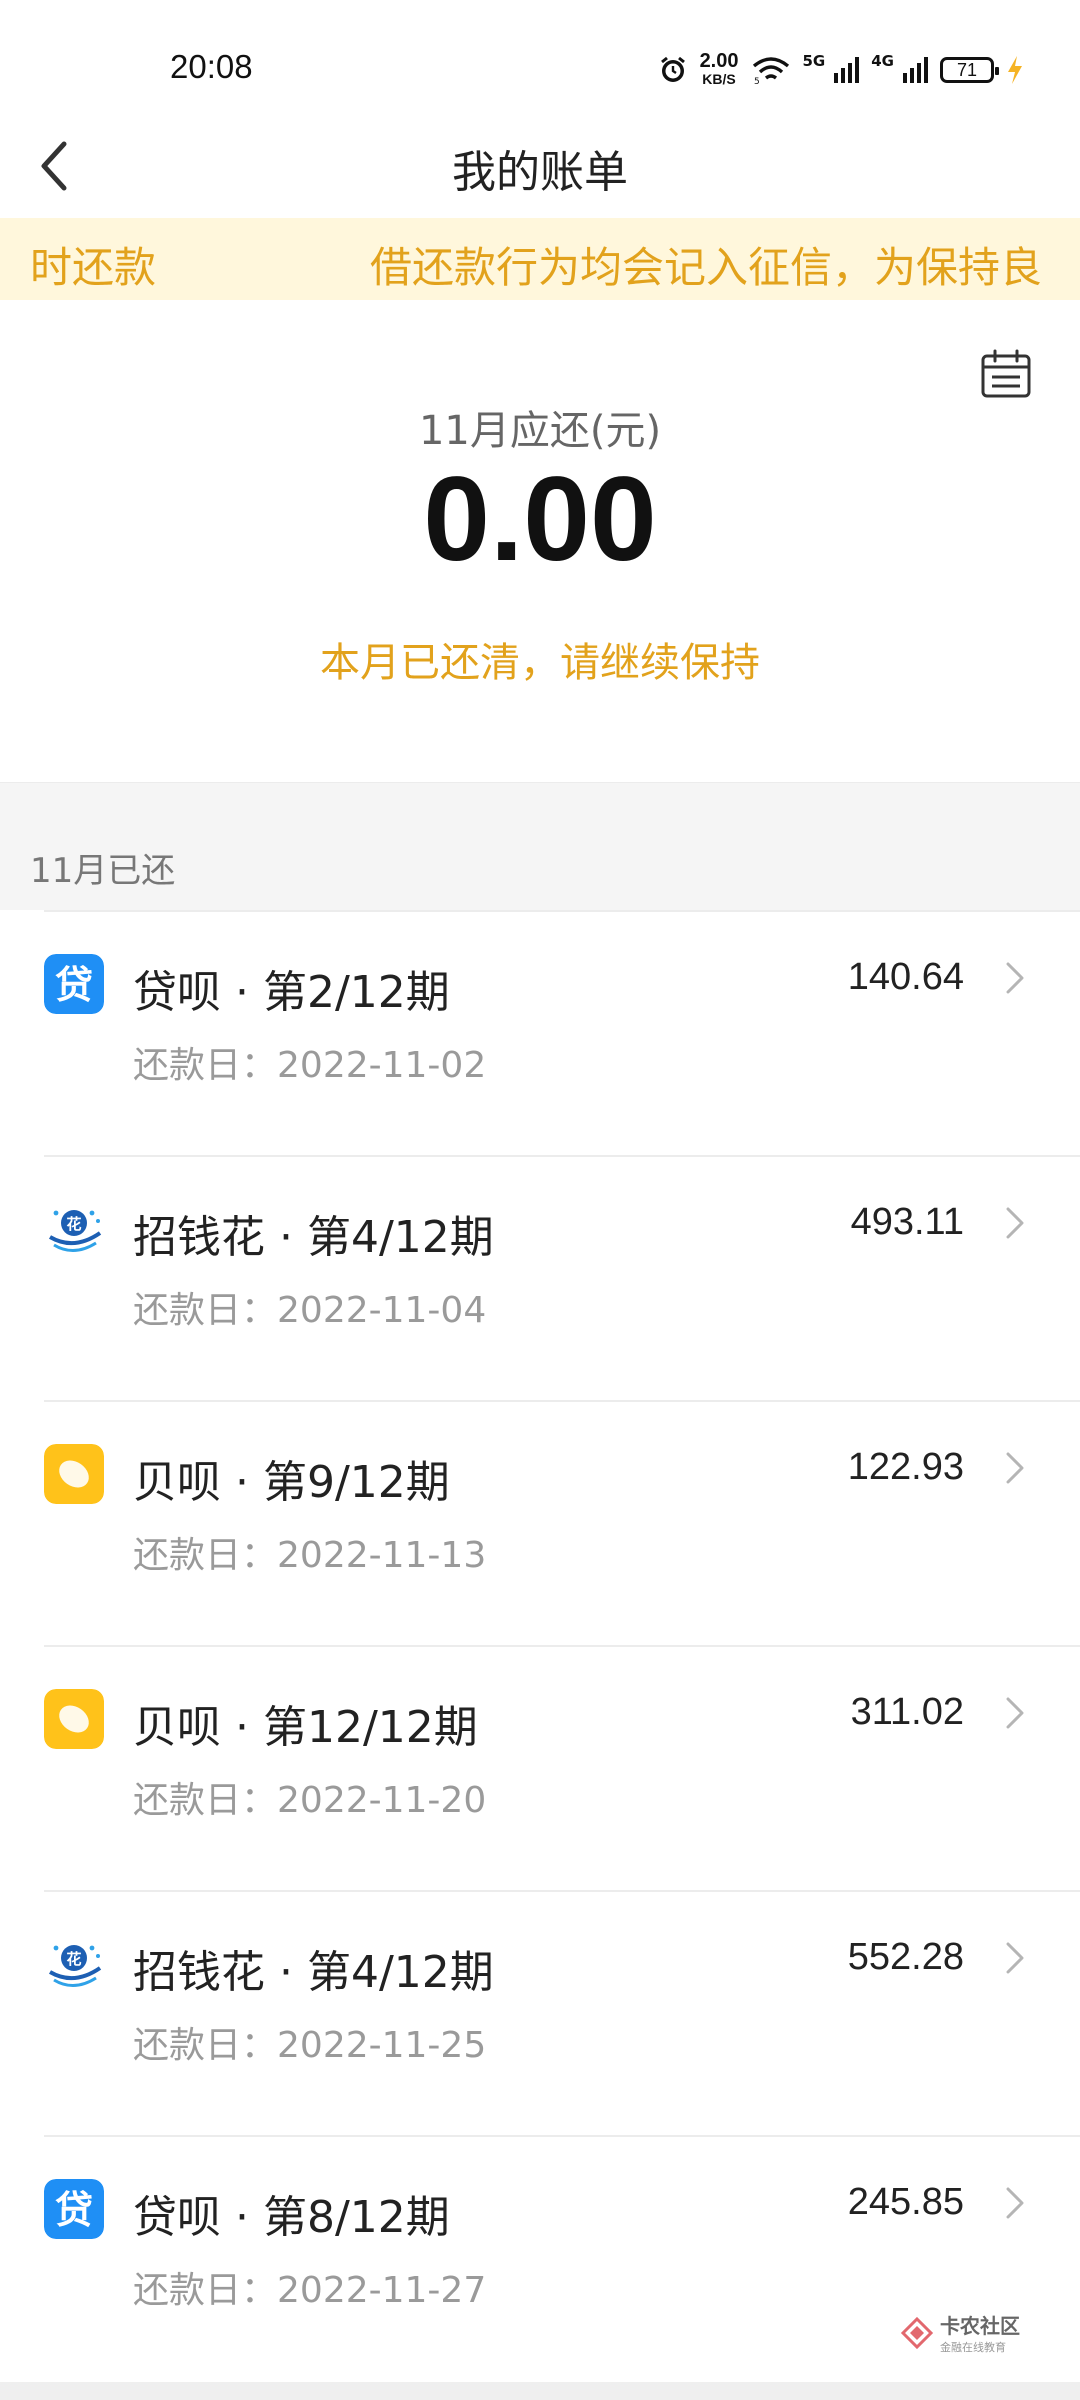 The image size is (1080, 2400). Describe the element at coordinates (540, 172) in the screenshot. I see `page-title: 我的账单` at that location.